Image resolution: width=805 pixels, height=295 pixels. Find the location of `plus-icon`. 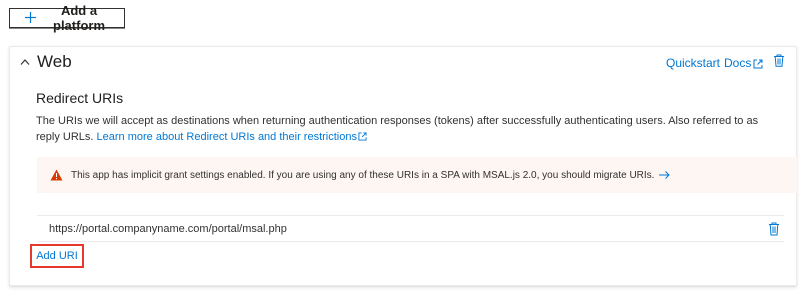

plus-icon is located at coordinates (30, 17).